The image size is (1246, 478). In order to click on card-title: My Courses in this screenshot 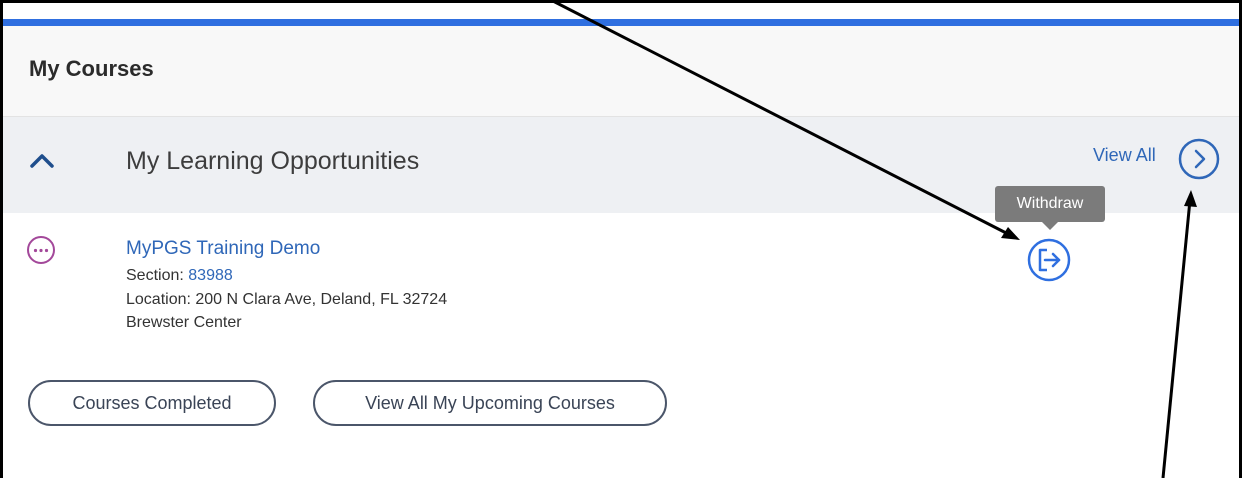, I will do `click(91, 68)`.